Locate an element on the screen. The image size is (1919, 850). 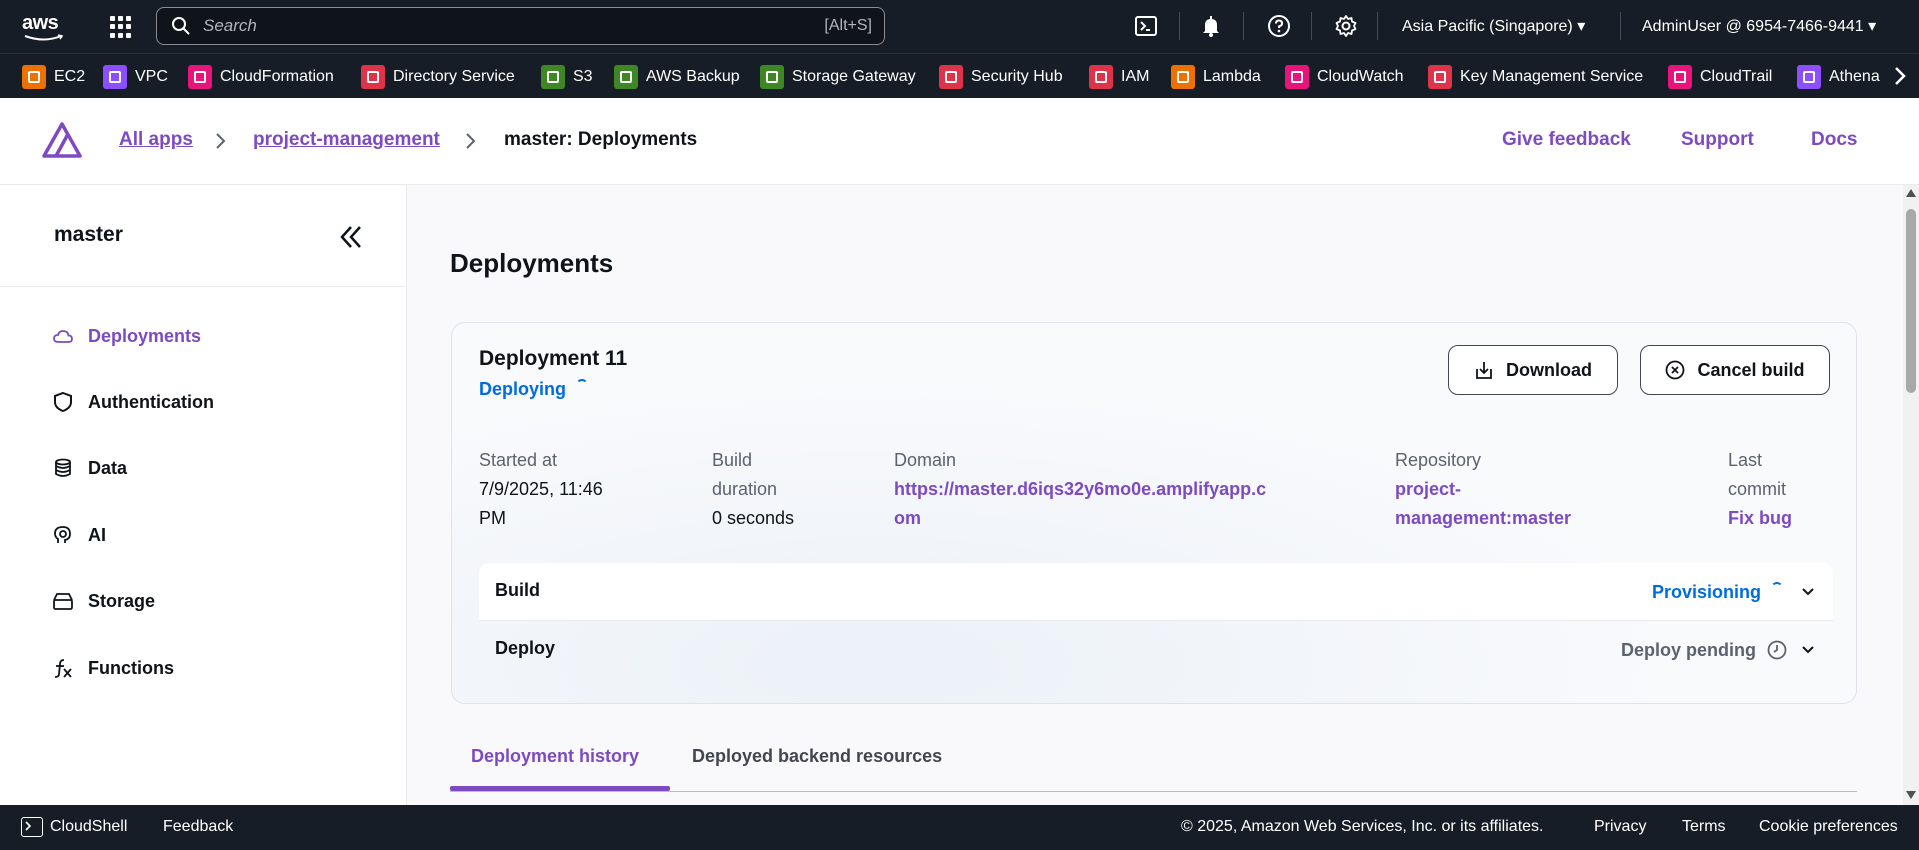
scroll-down-icon is located at coordinates (1911, 795).